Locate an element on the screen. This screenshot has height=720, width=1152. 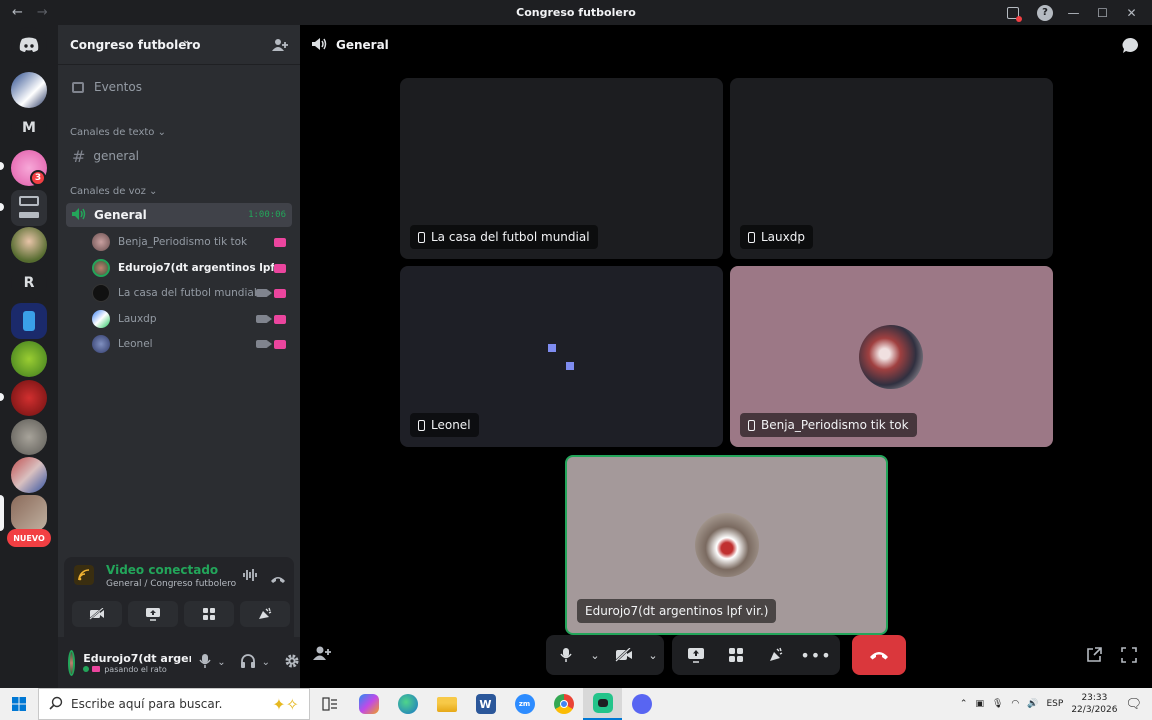
text-channel-label: general is located at coordinates (116, 156).